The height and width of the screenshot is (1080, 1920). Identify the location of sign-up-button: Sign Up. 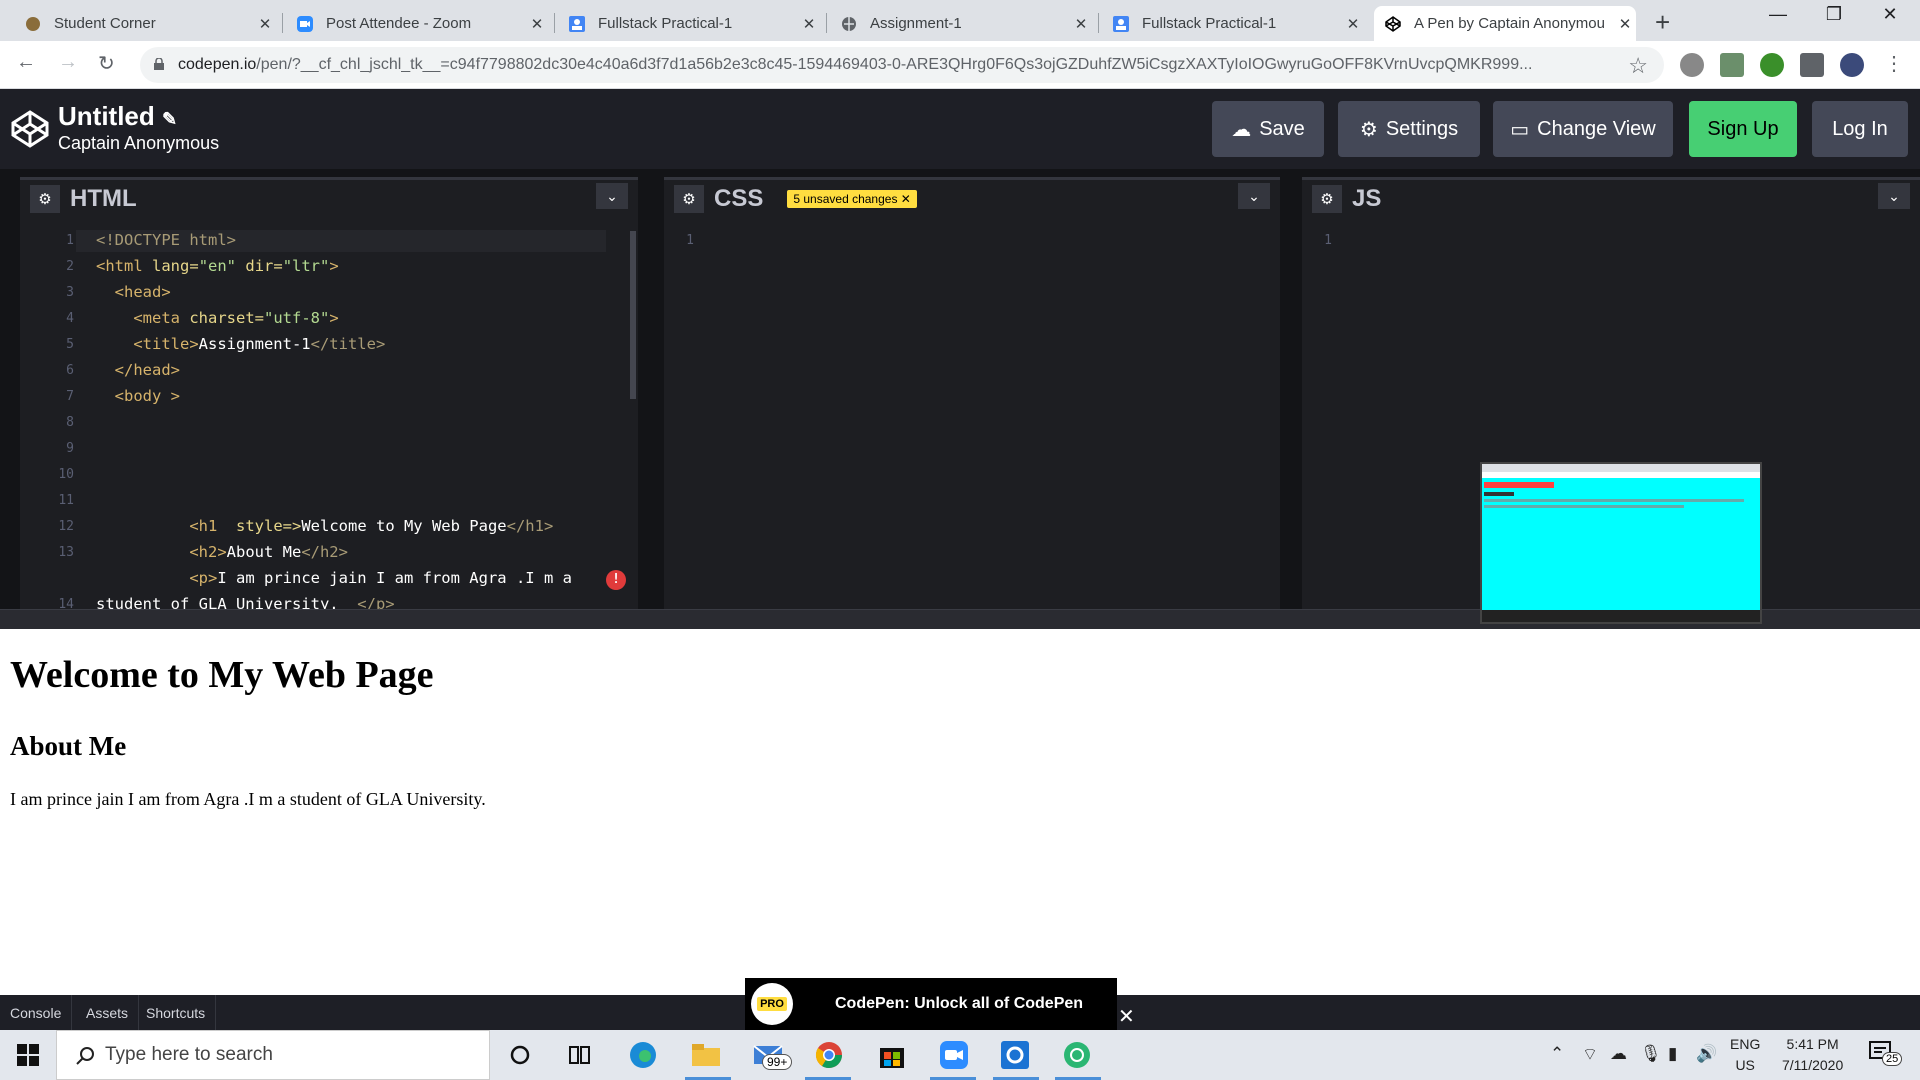
(1743, 129).